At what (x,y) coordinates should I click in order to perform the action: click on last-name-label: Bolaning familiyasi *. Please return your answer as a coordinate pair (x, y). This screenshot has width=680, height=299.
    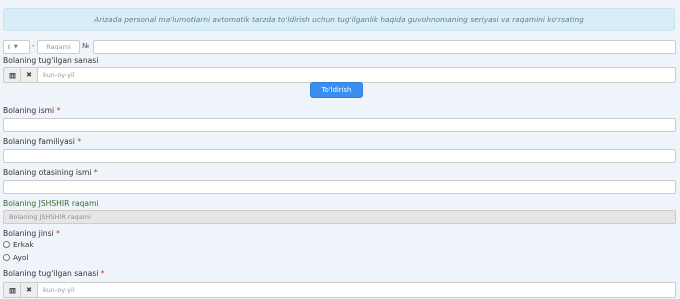
    Looking at the image, I should click on (42, 141).